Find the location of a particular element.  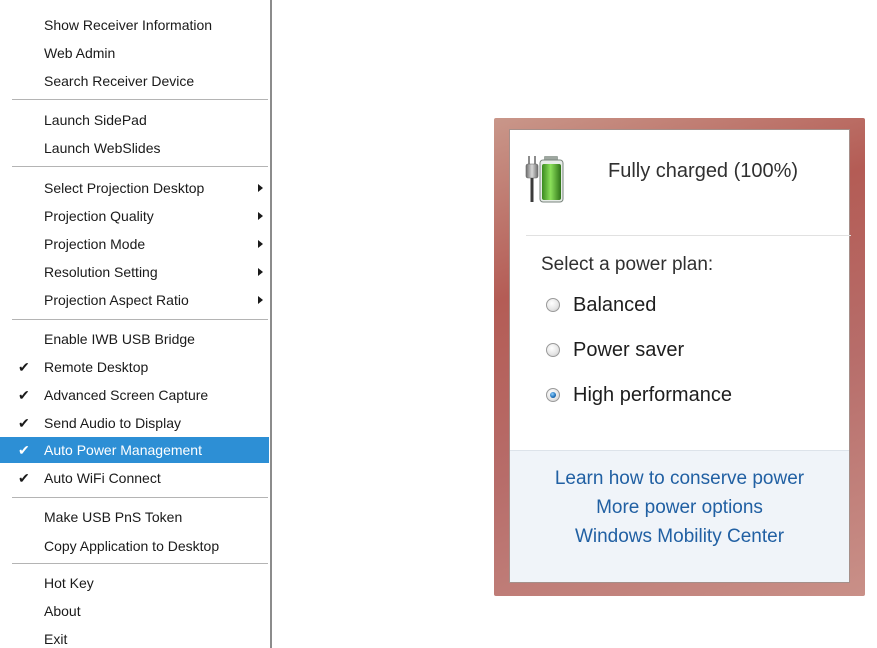

menu-item-projection-quality: Projection Quality is located at coordinates (134, 216).